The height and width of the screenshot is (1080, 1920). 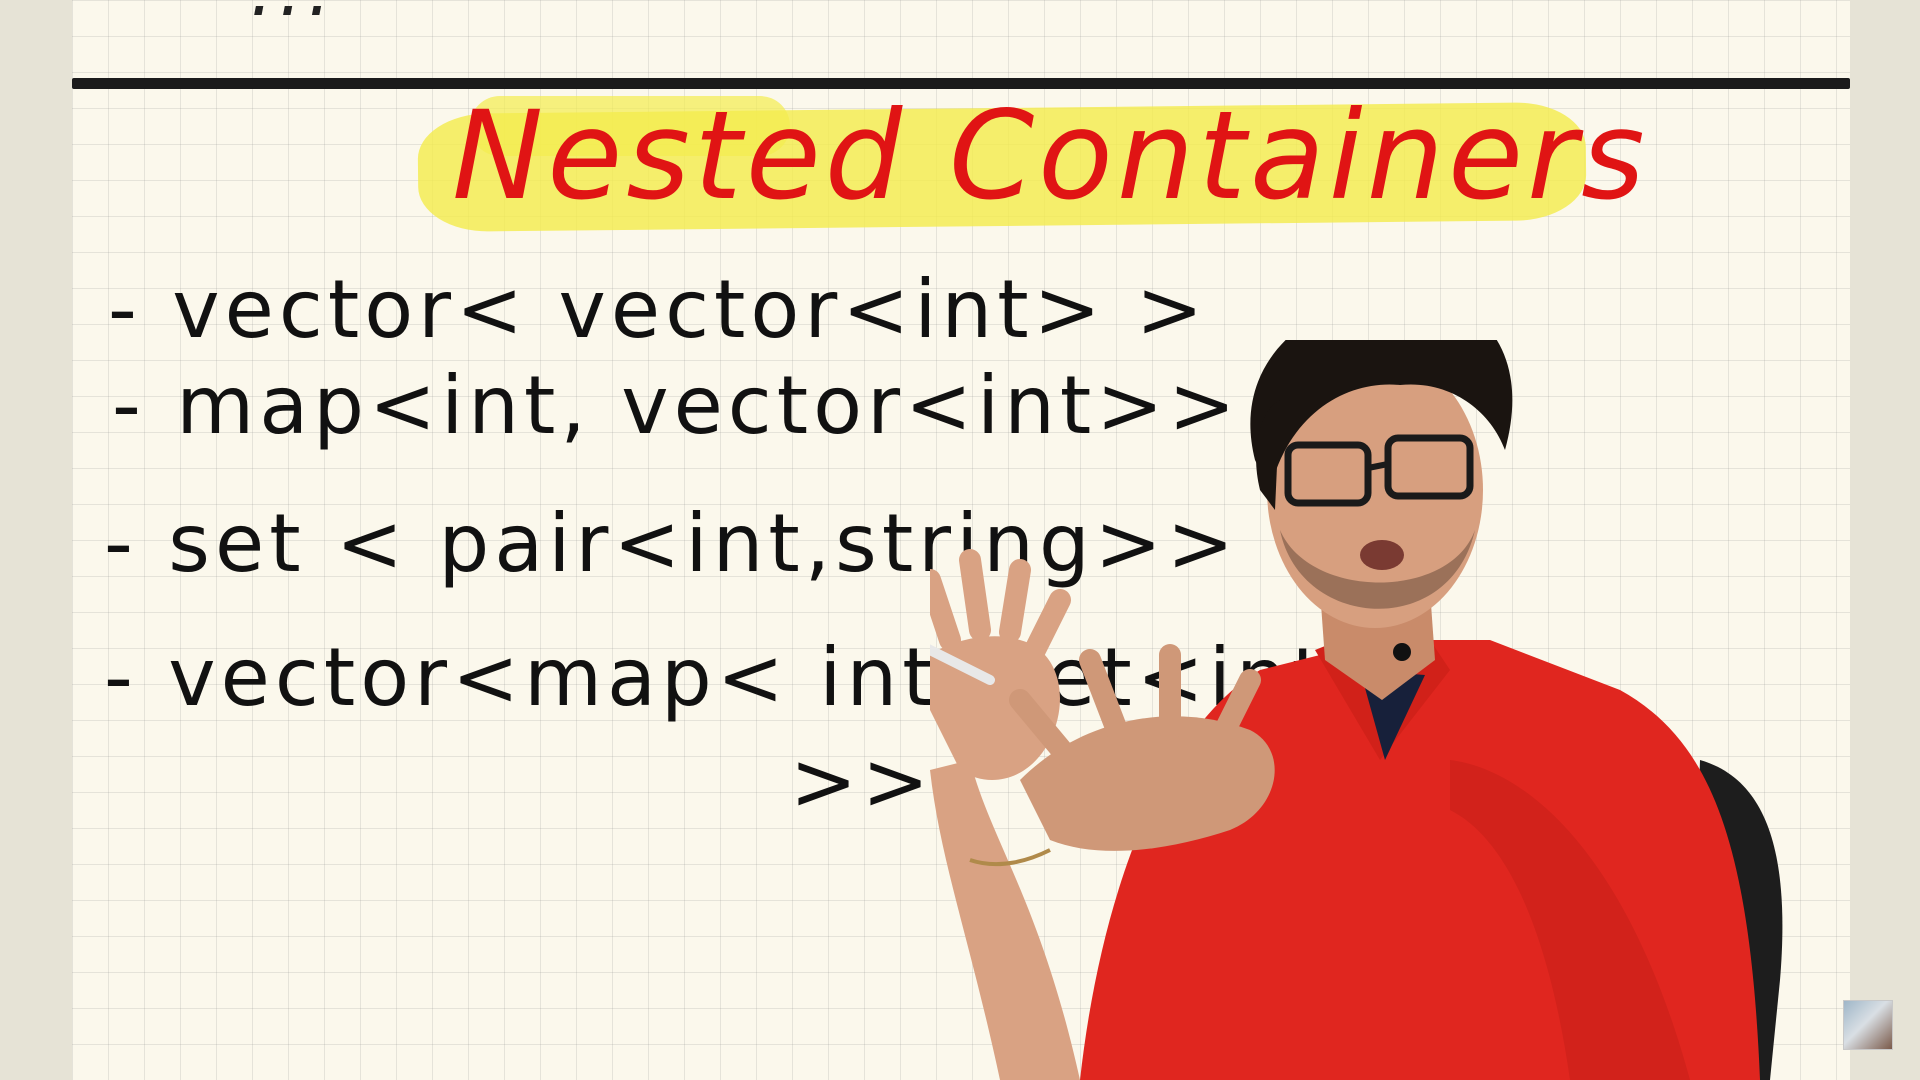 I want to click on mouth, so click(x=1382, y=555).